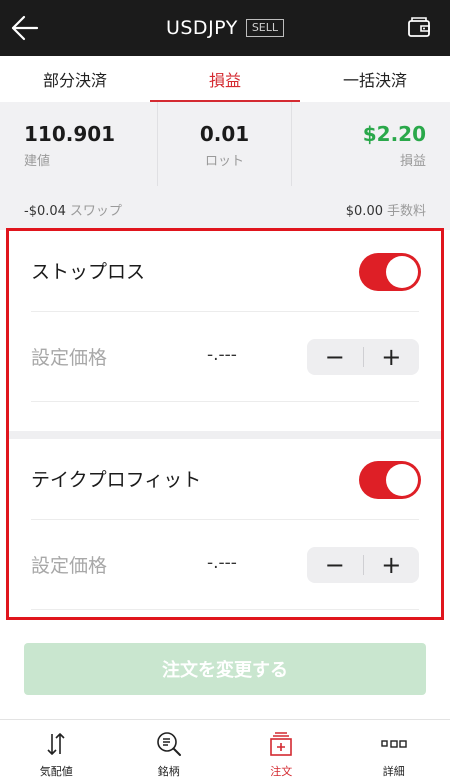  What do you see at coordinates (412, 161) in the screenshot?
I see `profit-loss-label: 損益` at bounding box center [412, 161].